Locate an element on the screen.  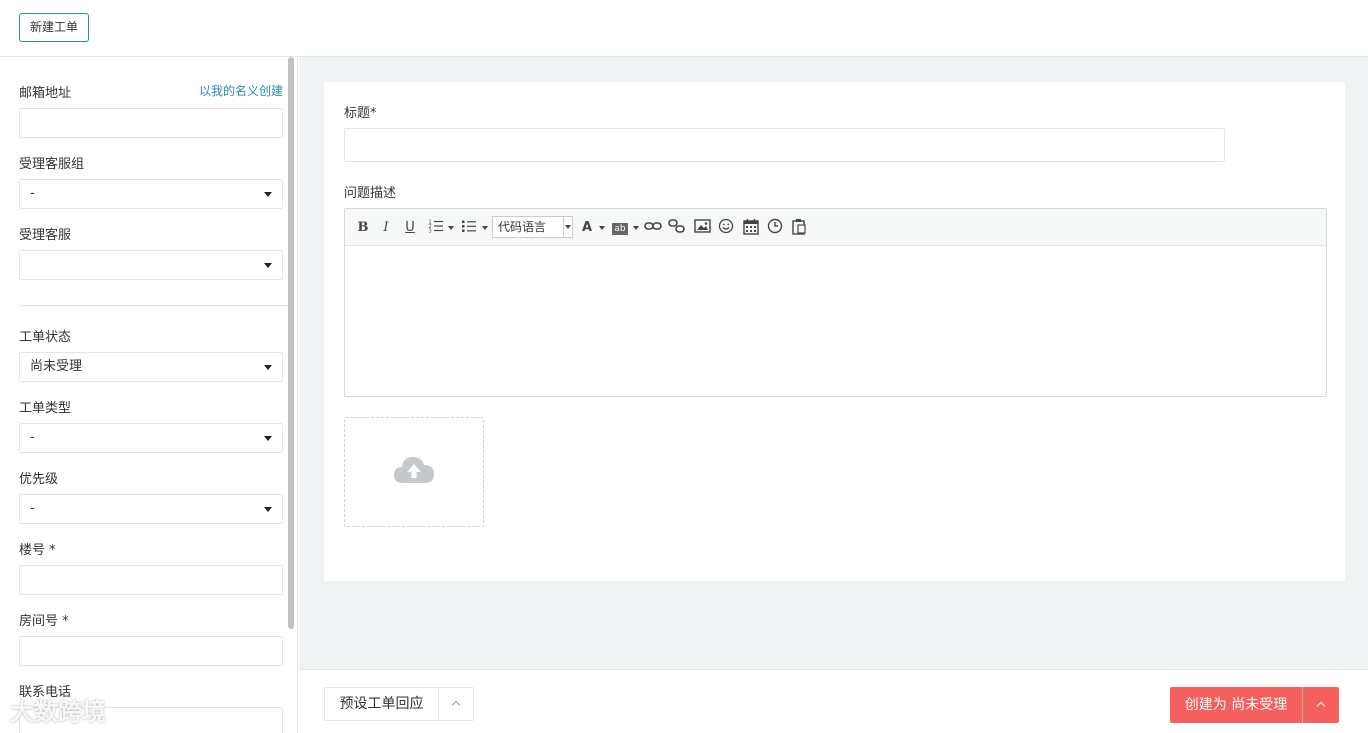
title-input is located at coordinates (784, 145).